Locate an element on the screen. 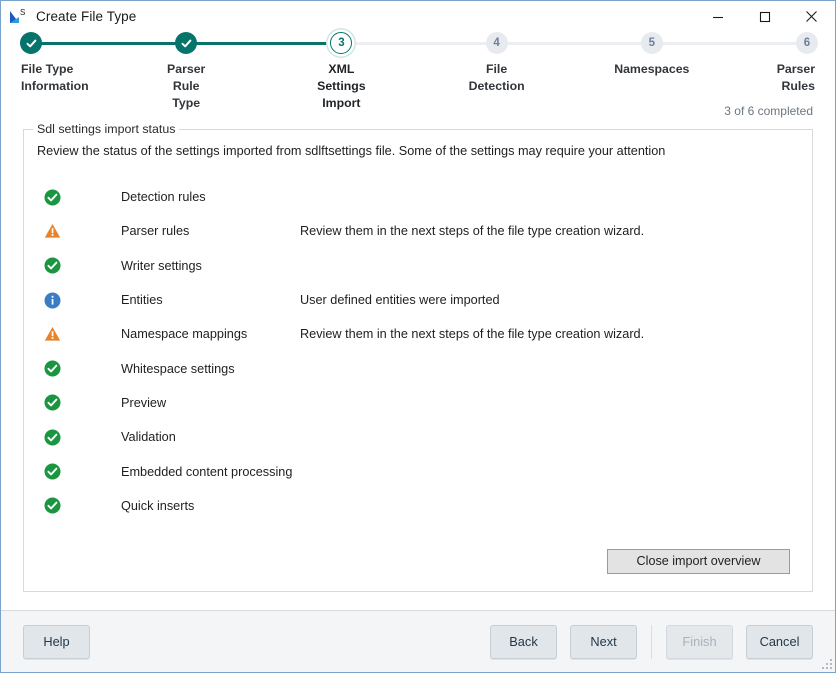 Image resolution: width=836 pixels, height=673 pixels. steps-completed-label: 3 of 6 completed is located at coordinates (768, 111).